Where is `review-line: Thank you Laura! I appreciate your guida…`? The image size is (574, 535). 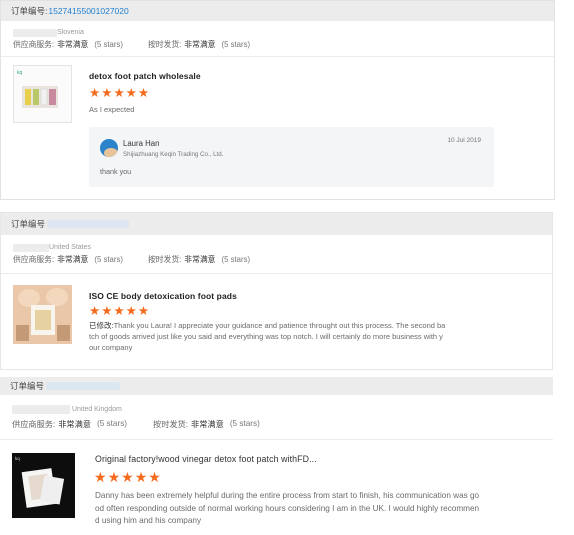 review-line: Thank you Laura! I appreciate your guida… is located at coordinates (279, 325).